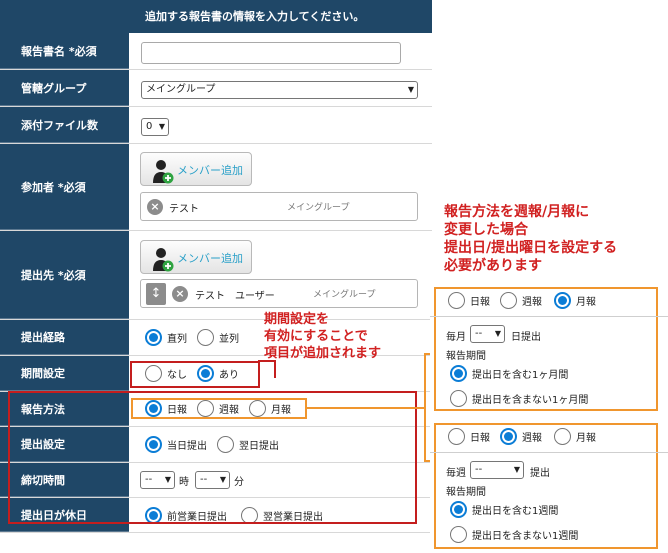 This screenshot has width=668, height=553. I want to click on monthly-suffix: 日提出, so click(526, 337).